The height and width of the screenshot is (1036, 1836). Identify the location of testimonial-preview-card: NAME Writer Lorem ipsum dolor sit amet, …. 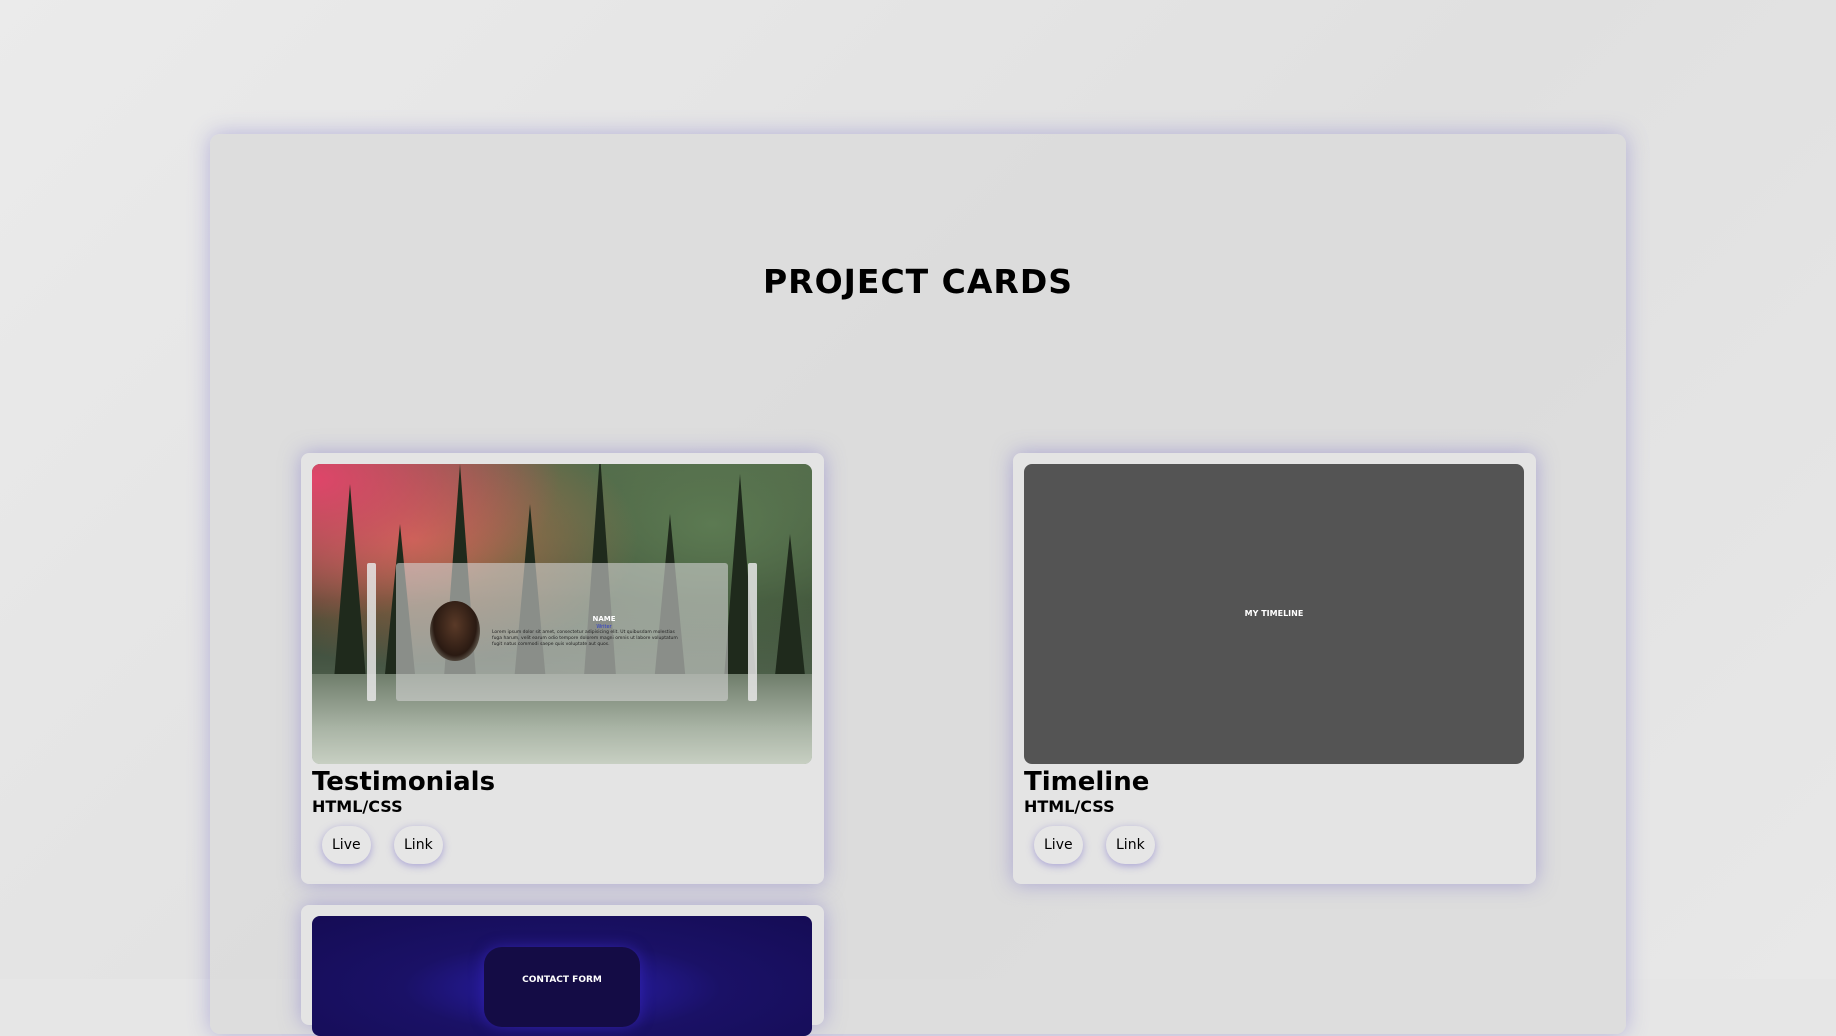
(562, 632).